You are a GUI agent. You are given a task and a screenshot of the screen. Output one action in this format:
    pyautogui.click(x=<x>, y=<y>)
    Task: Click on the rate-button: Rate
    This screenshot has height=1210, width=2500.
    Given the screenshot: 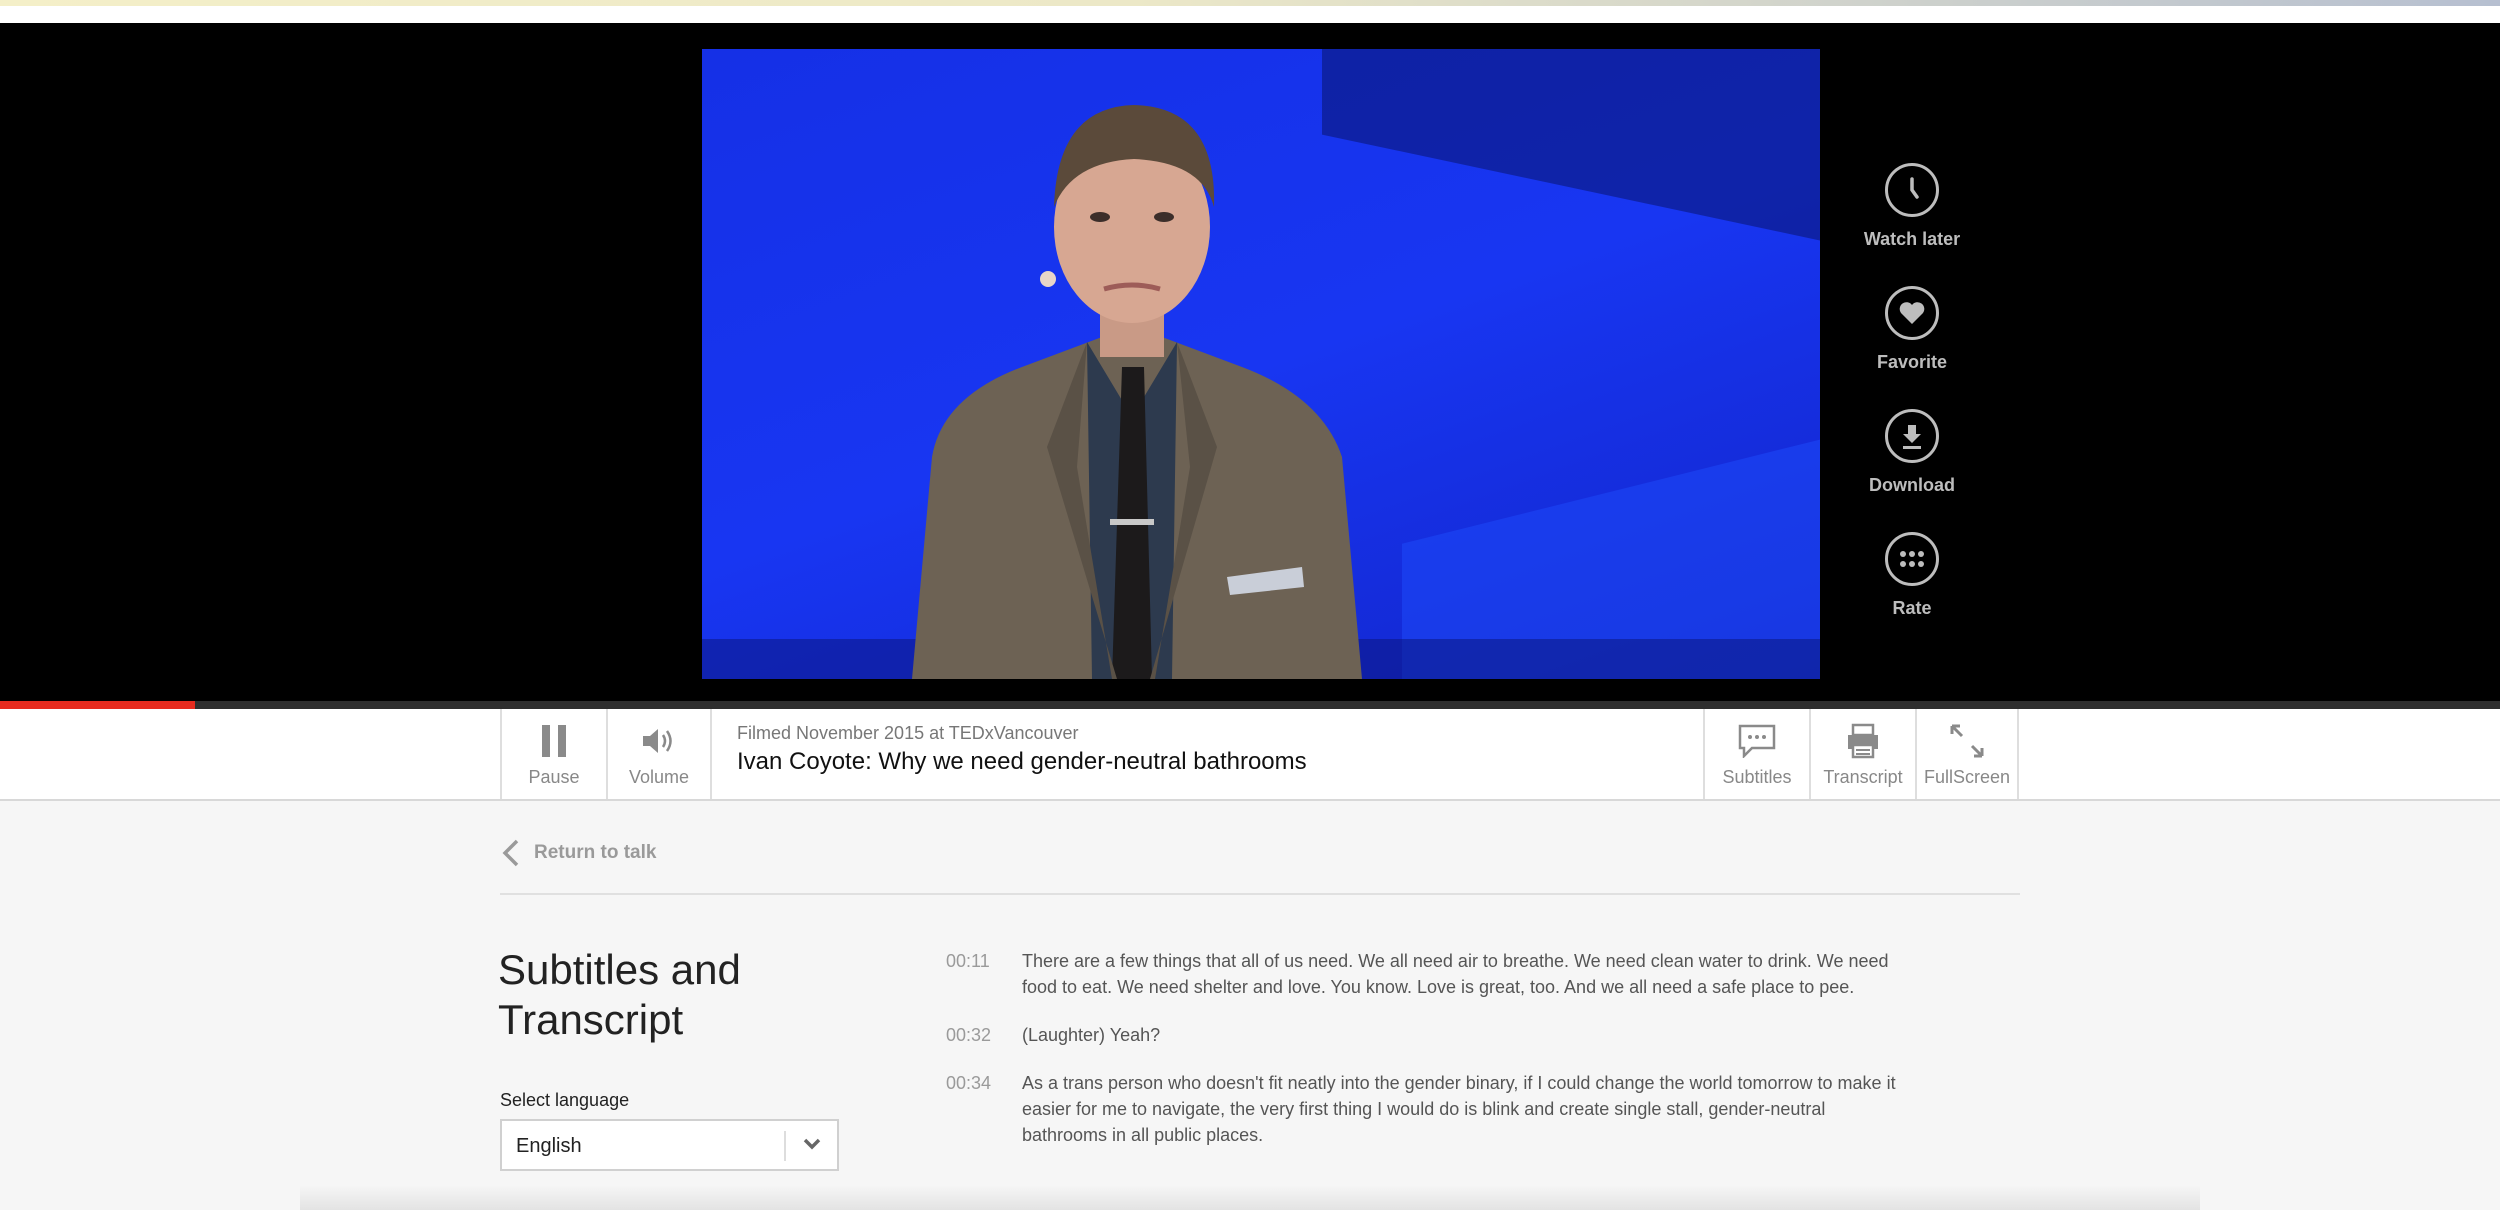 What is the action you would take?
    pyautogui.click(x=1912, y=575)
    